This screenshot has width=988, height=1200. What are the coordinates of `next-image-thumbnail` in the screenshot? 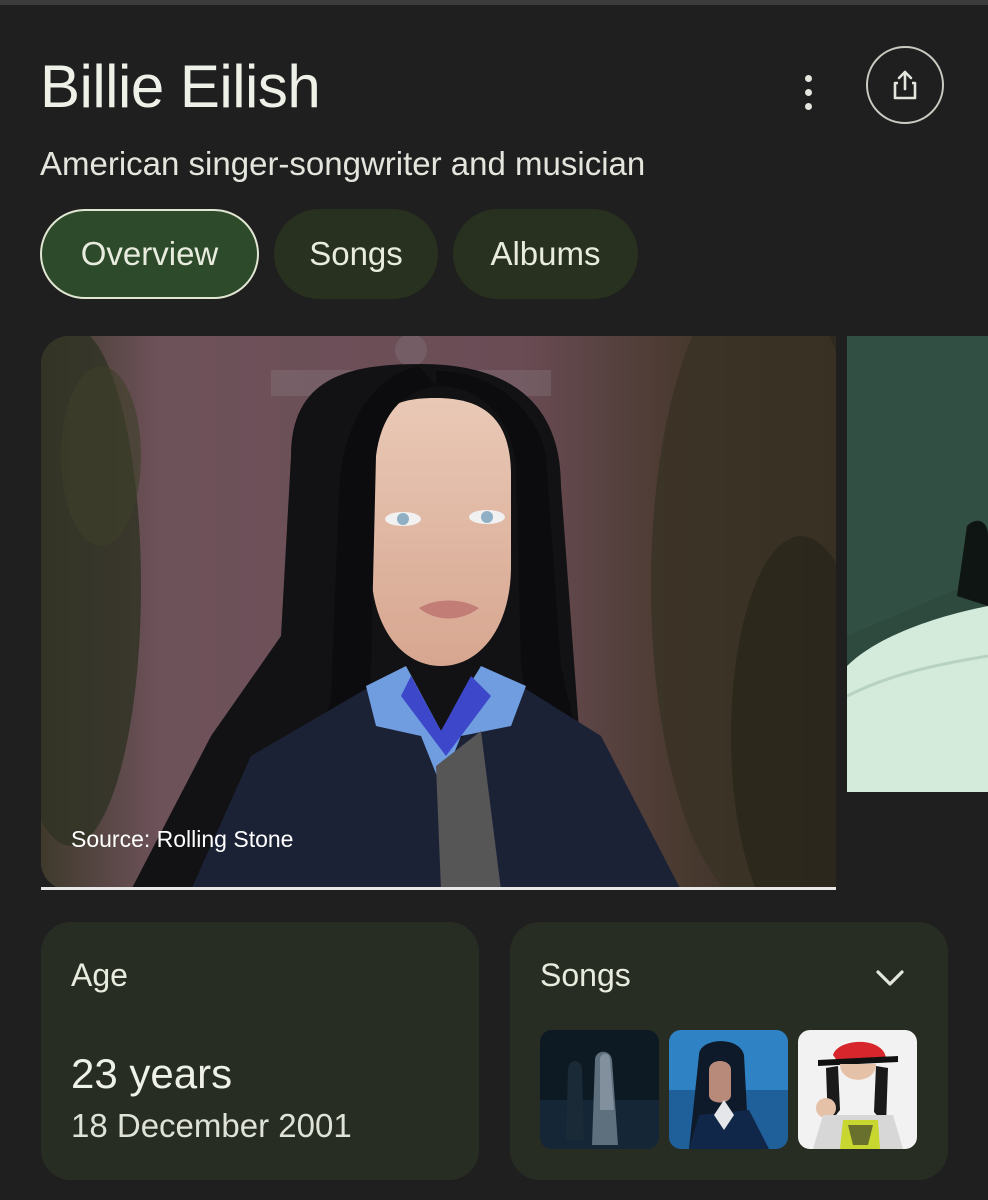 It's located at (917, 564).